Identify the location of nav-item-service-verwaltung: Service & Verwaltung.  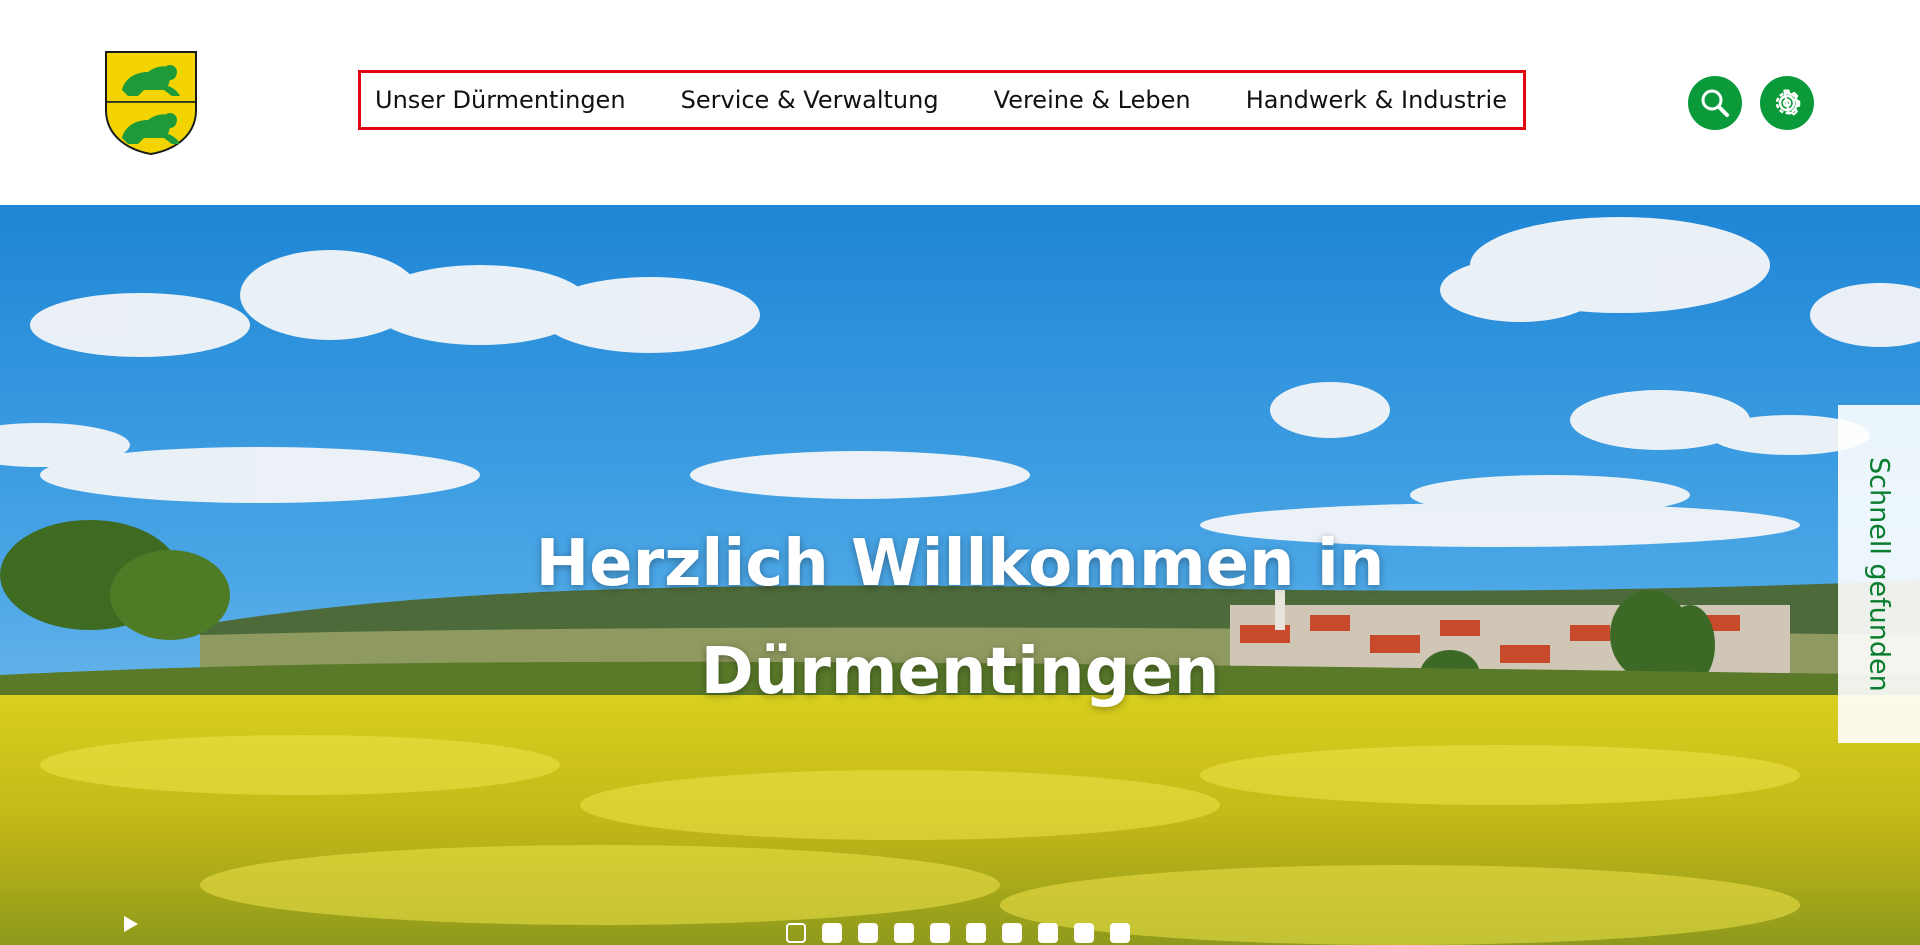
(810, 100).